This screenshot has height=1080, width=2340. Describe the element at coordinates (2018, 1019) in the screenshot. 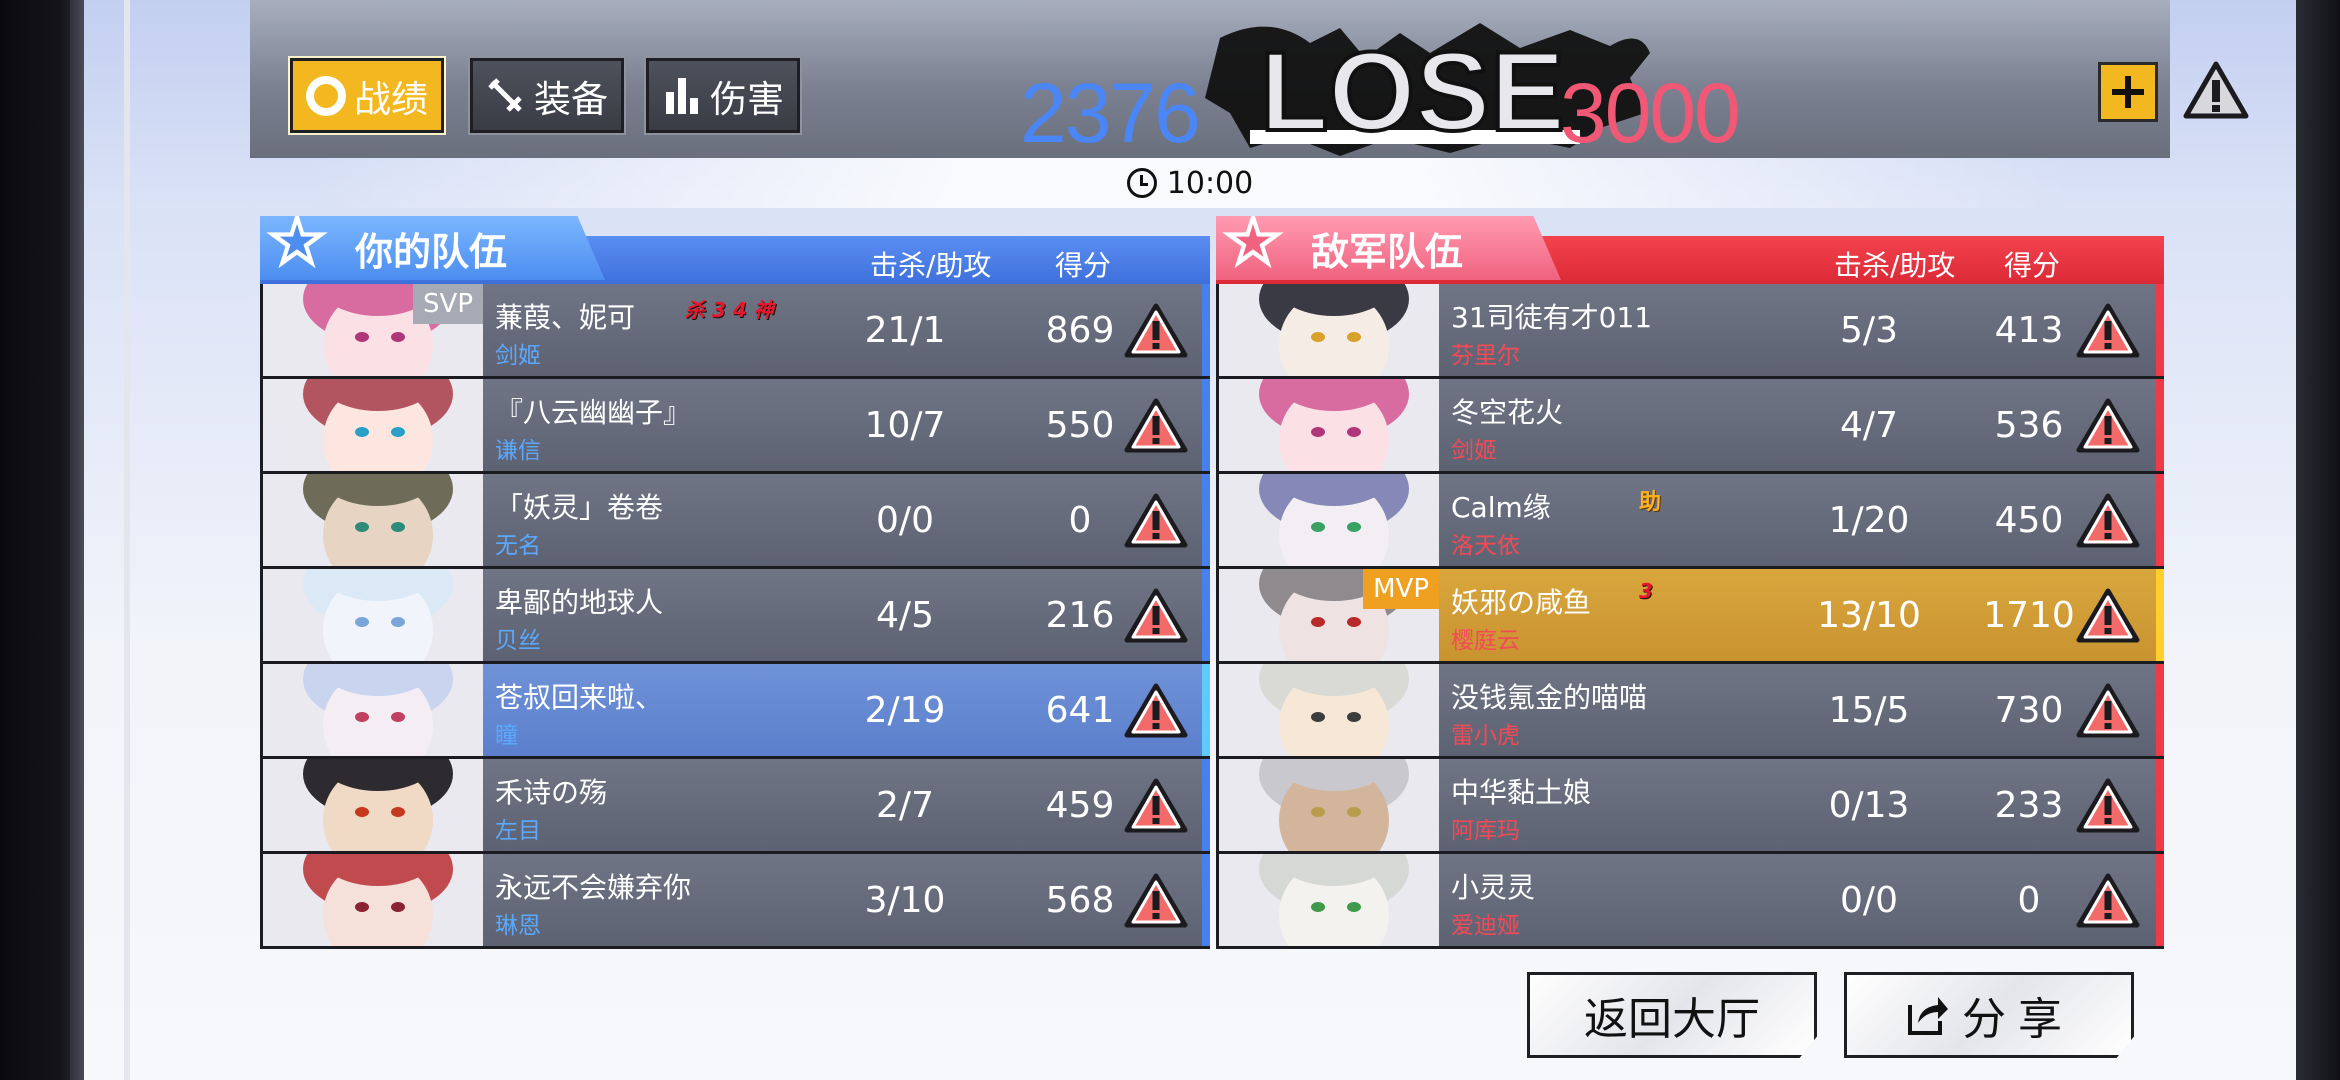

I see `share-label: 分享` at that location.